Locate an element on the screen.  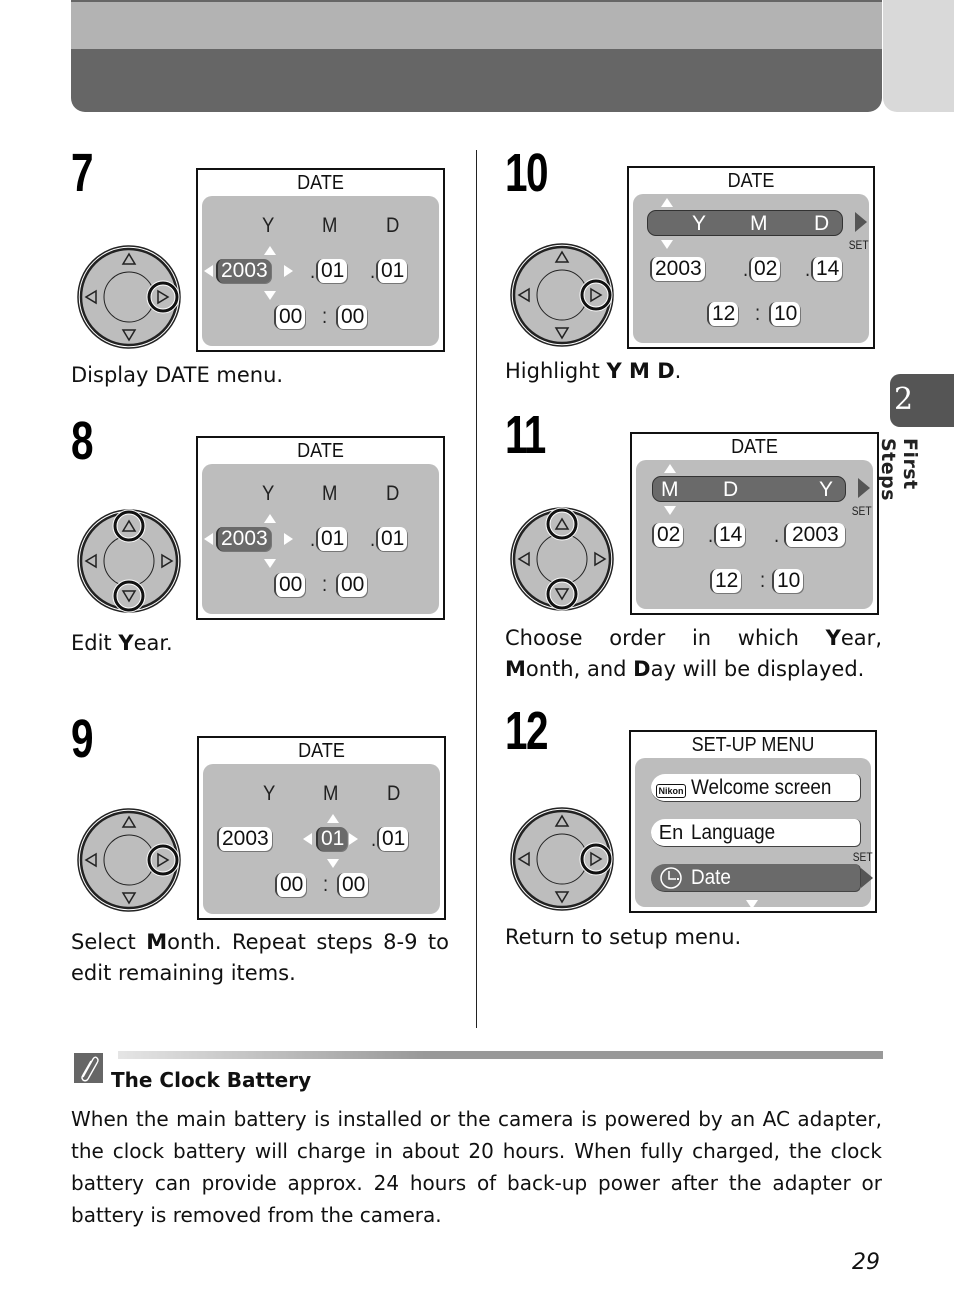
step-9-number: 9 is located at coordinates (82, 739).